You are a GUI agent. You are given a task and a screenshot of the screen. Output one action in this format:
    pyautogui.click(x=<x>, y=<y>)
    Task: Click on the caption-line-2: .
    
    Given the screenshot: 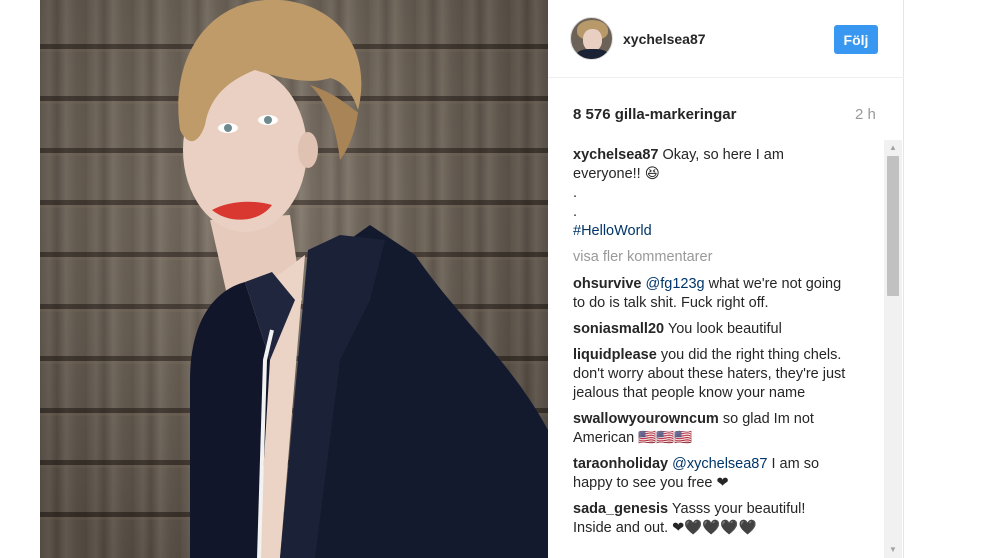 What is the action you would take?
    pyautogui.click(x=575, y=193)
    